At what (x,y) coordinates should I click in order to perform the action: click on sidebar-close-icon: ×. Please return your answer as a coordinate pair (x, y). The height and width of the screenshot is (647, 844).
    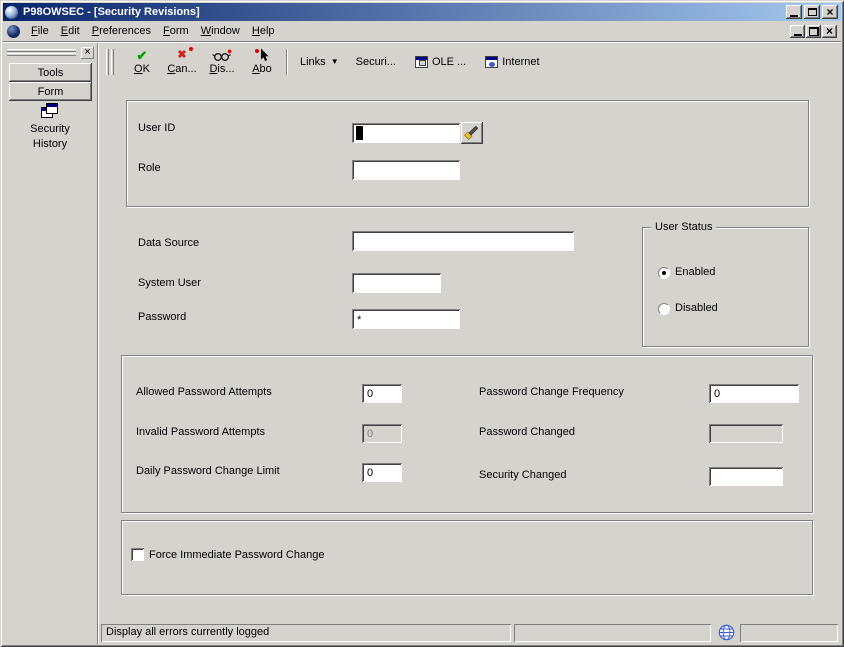
    Looking at the image, I should click on (87, 52).